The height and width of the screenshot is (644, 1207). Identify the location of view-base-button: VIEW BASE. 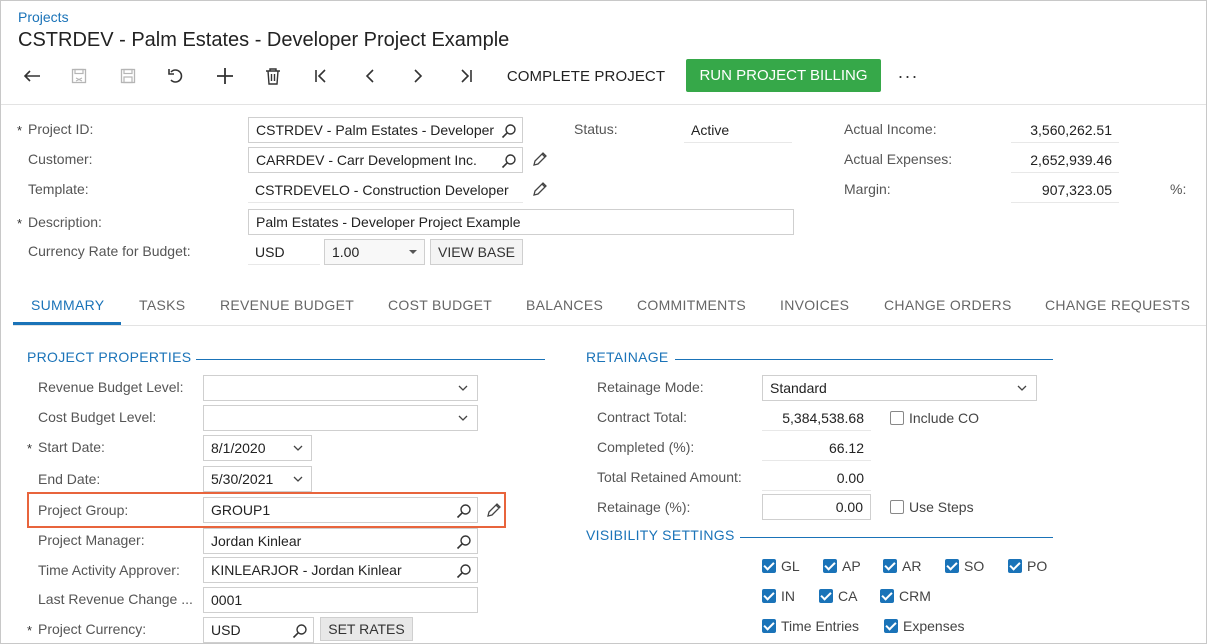
(476, 252).